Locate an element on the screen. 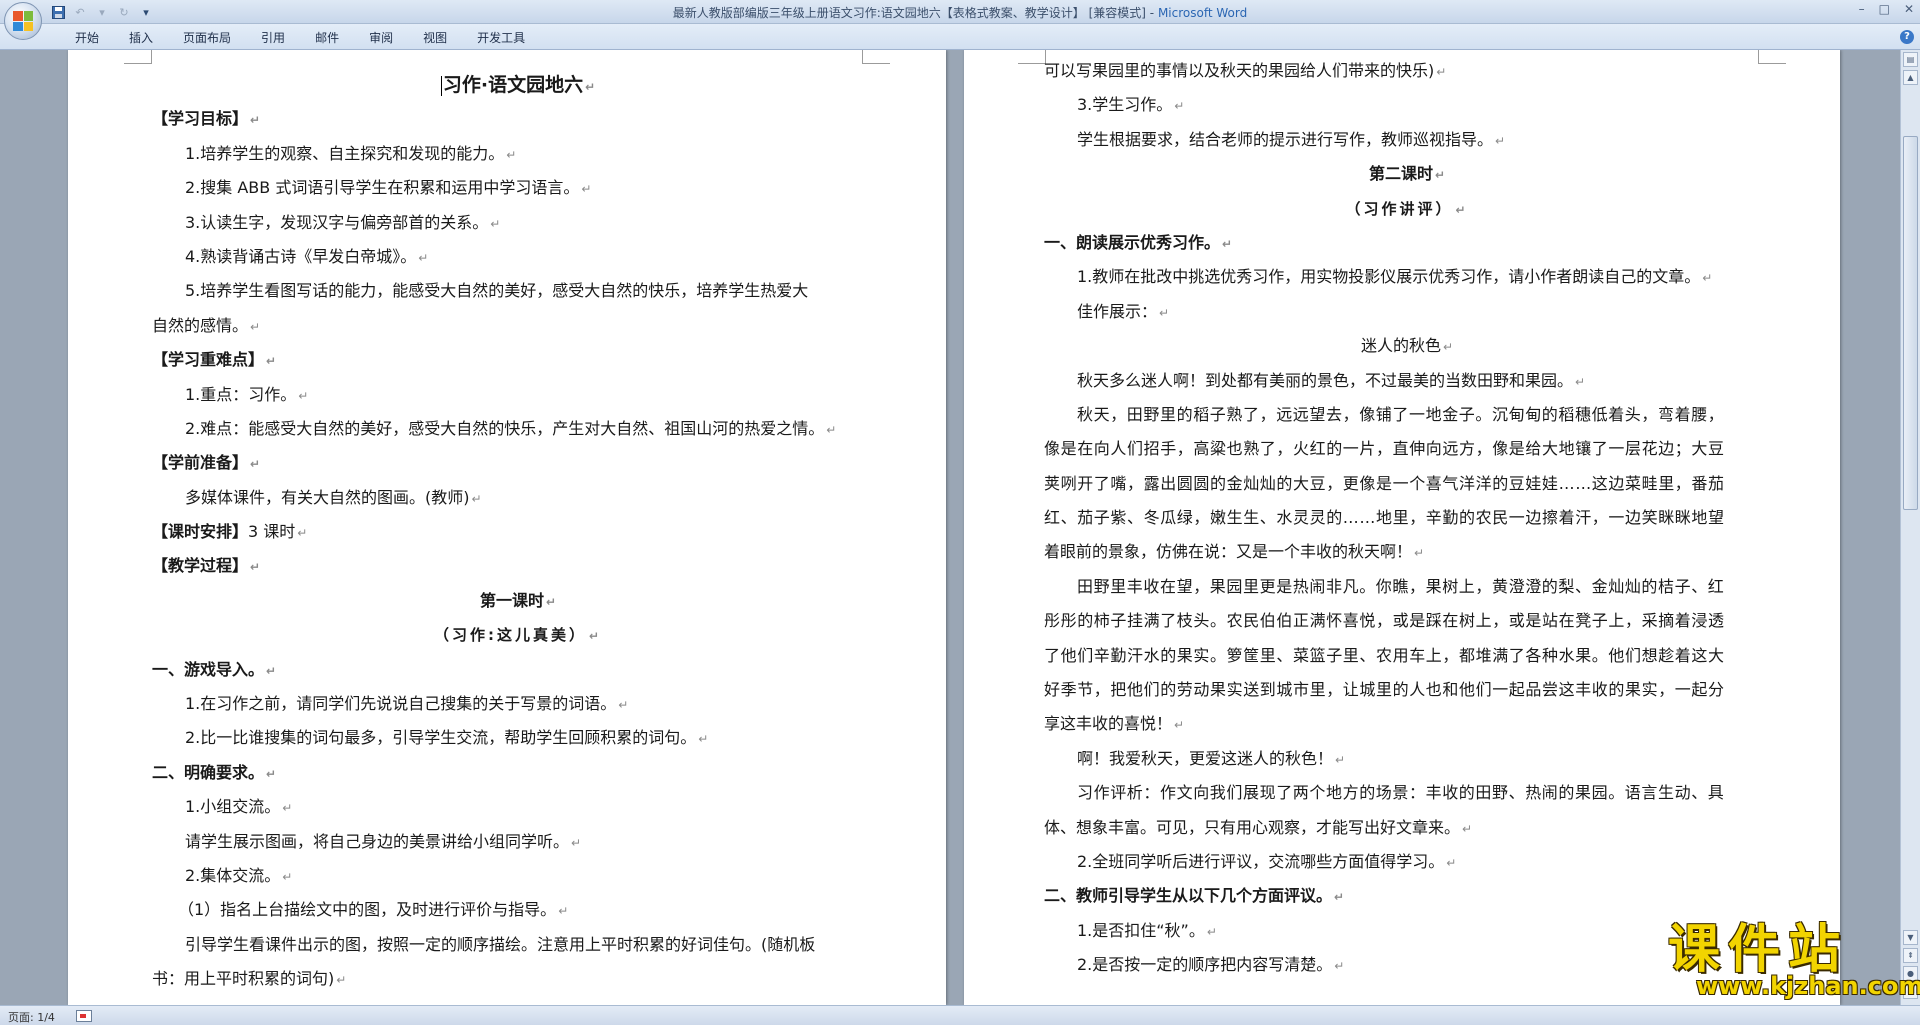 The height and width of the screenshot is (1025, 1920). tab-page-layout: 页面布局 is located at coordinates (207, 38).